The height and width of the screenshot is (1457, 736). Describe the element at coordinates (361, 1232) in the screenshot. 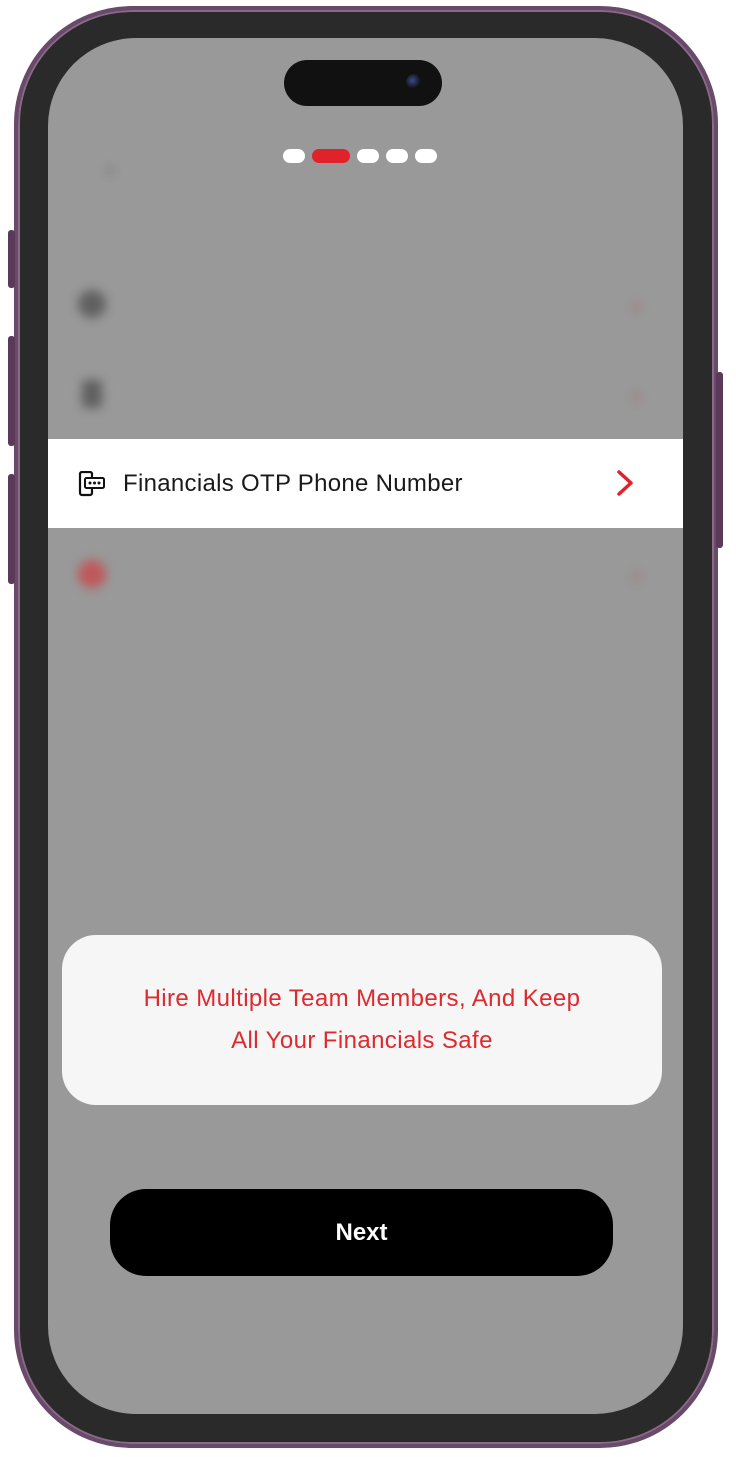

I see `next-button: Next` at that location.